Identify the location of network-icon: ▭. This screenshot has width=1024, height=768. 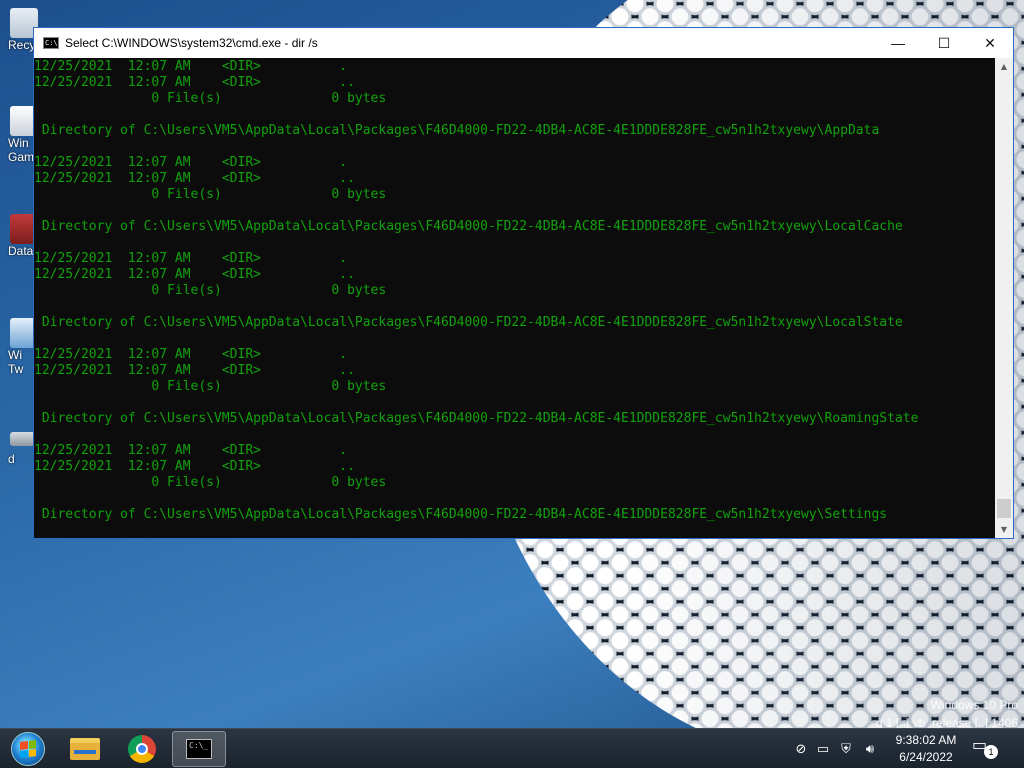
(823, 749).